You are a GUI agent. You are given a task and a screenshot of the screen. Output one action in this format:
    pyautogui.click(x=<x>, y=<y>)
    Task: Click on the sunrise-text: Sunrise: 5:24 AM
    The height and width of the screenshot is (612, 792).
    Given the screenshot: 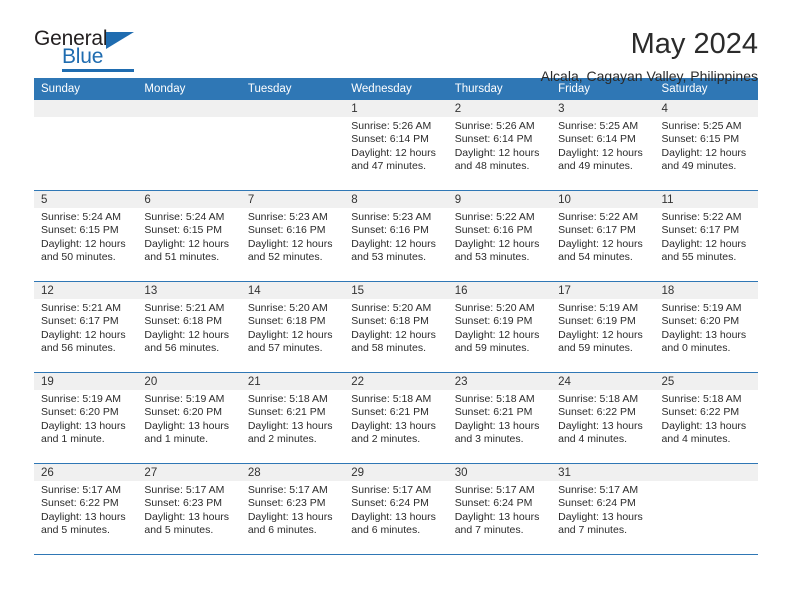 What is the action you would take?
    pyautogui.click(x=184, y=217)
    